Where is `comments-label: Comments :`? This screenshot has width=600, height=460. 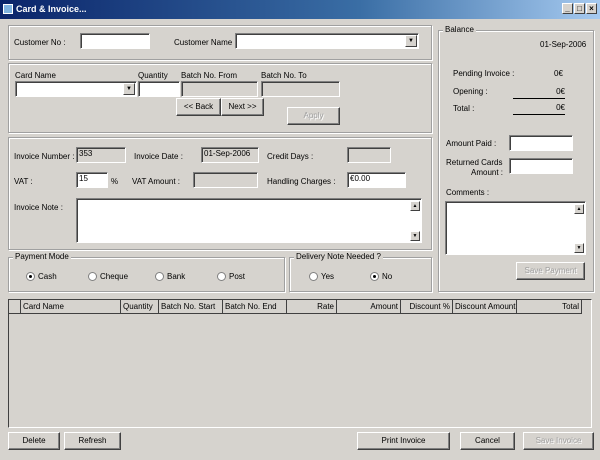
comments-label: Comments : is located at coordinates (468, 192).